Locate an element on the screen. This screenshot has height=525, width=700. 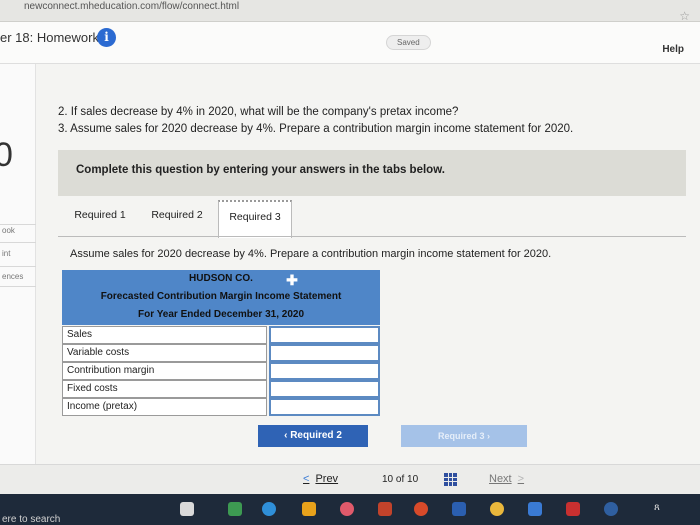
next-required-button: Required 3 › is located at coordinates (464, 436).